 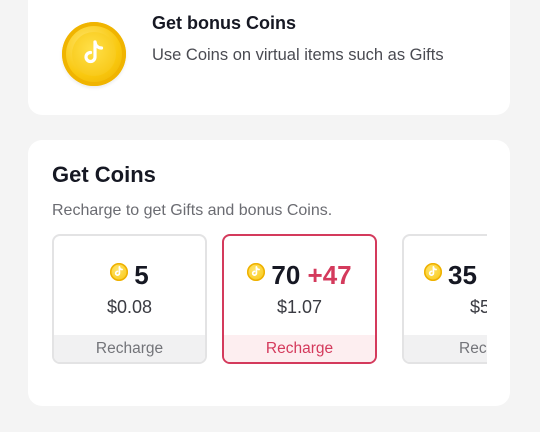 I want to click on coin-package-70: 70 +47 $1.07 Recharge, so click(x=299, y=299).